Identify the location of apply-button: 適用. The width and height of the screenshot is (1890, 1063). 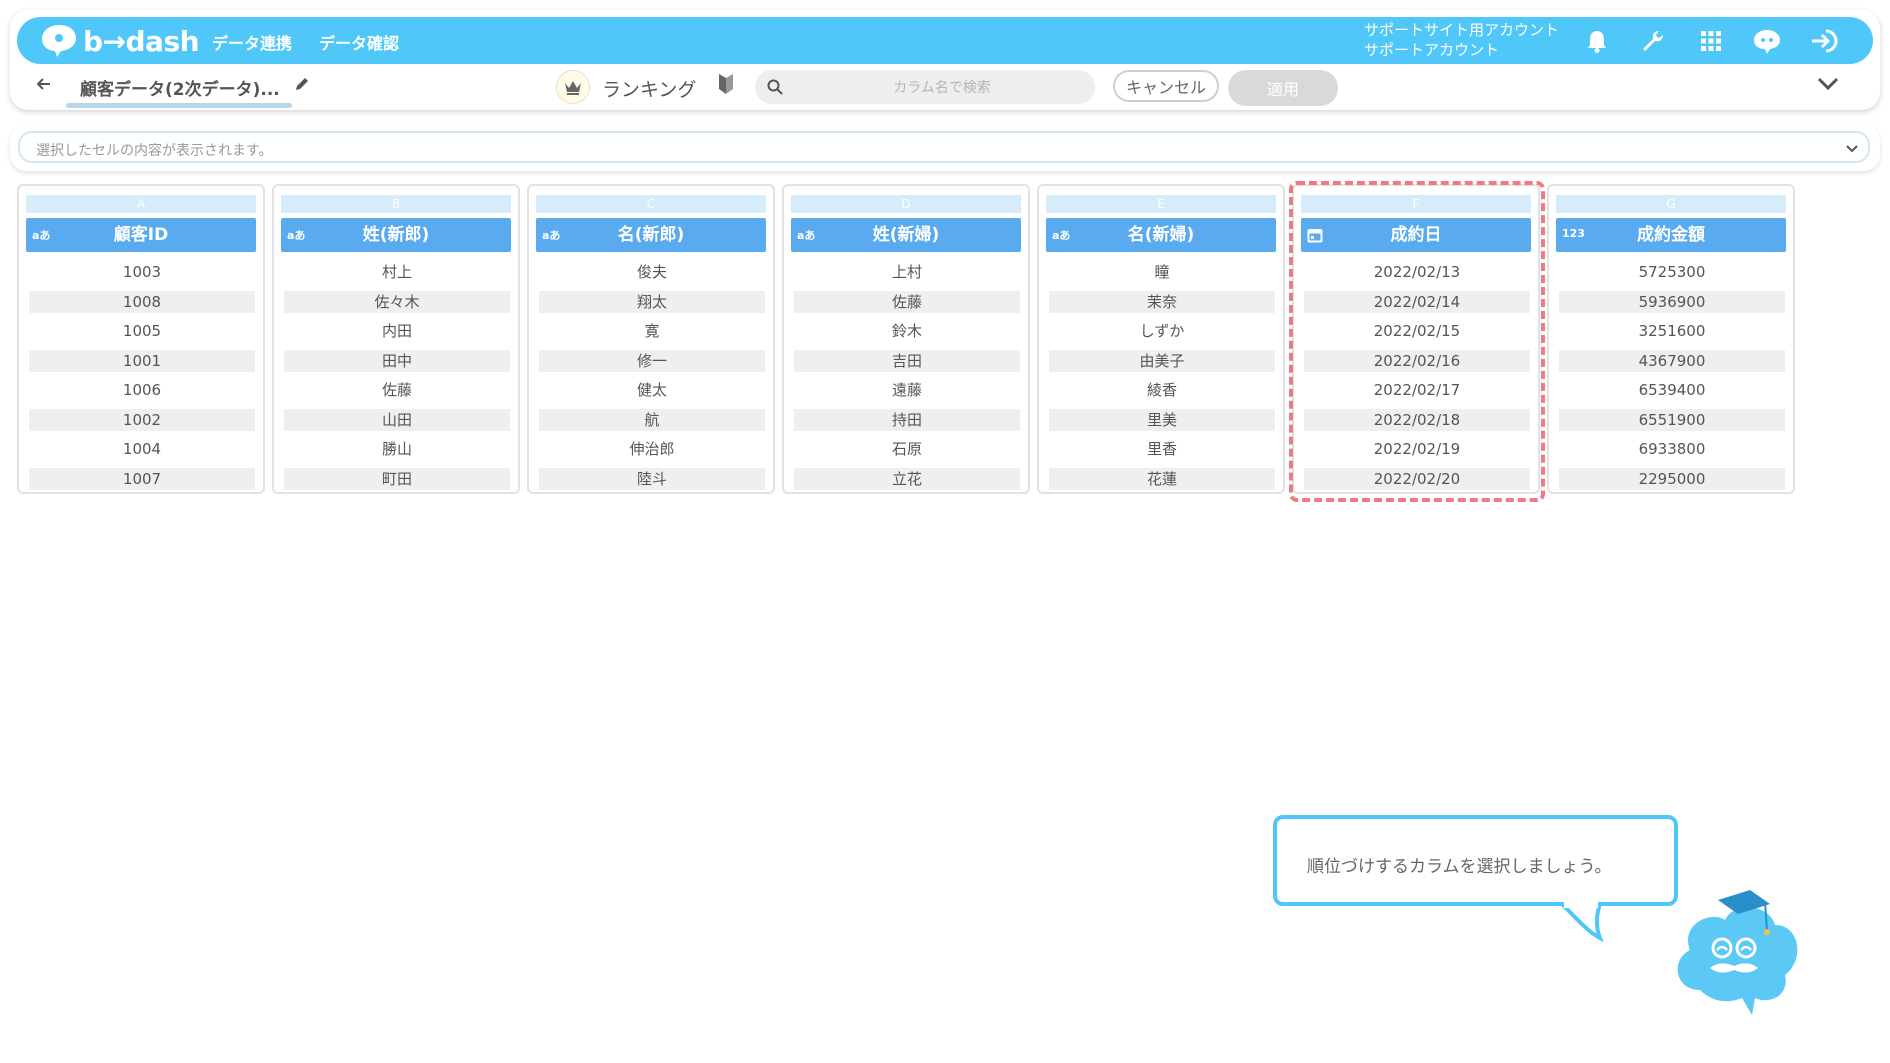
(1283, 88).